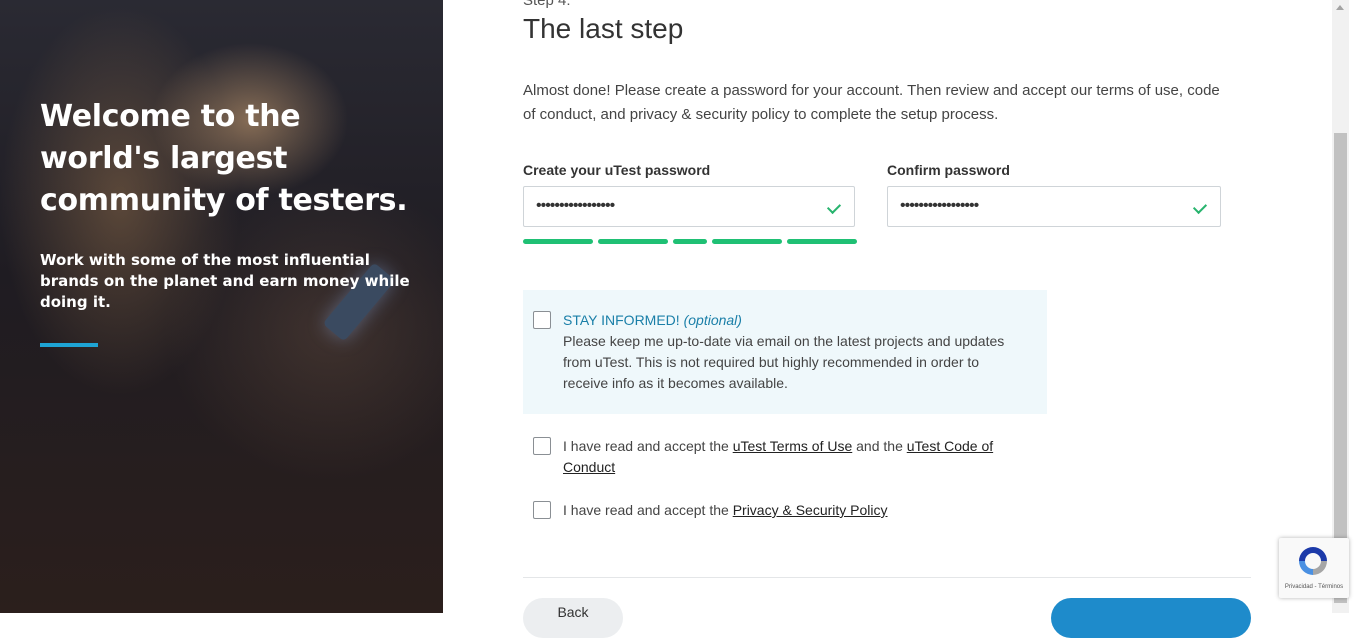  I want to click on terms-checkbox, so click(542, 446).